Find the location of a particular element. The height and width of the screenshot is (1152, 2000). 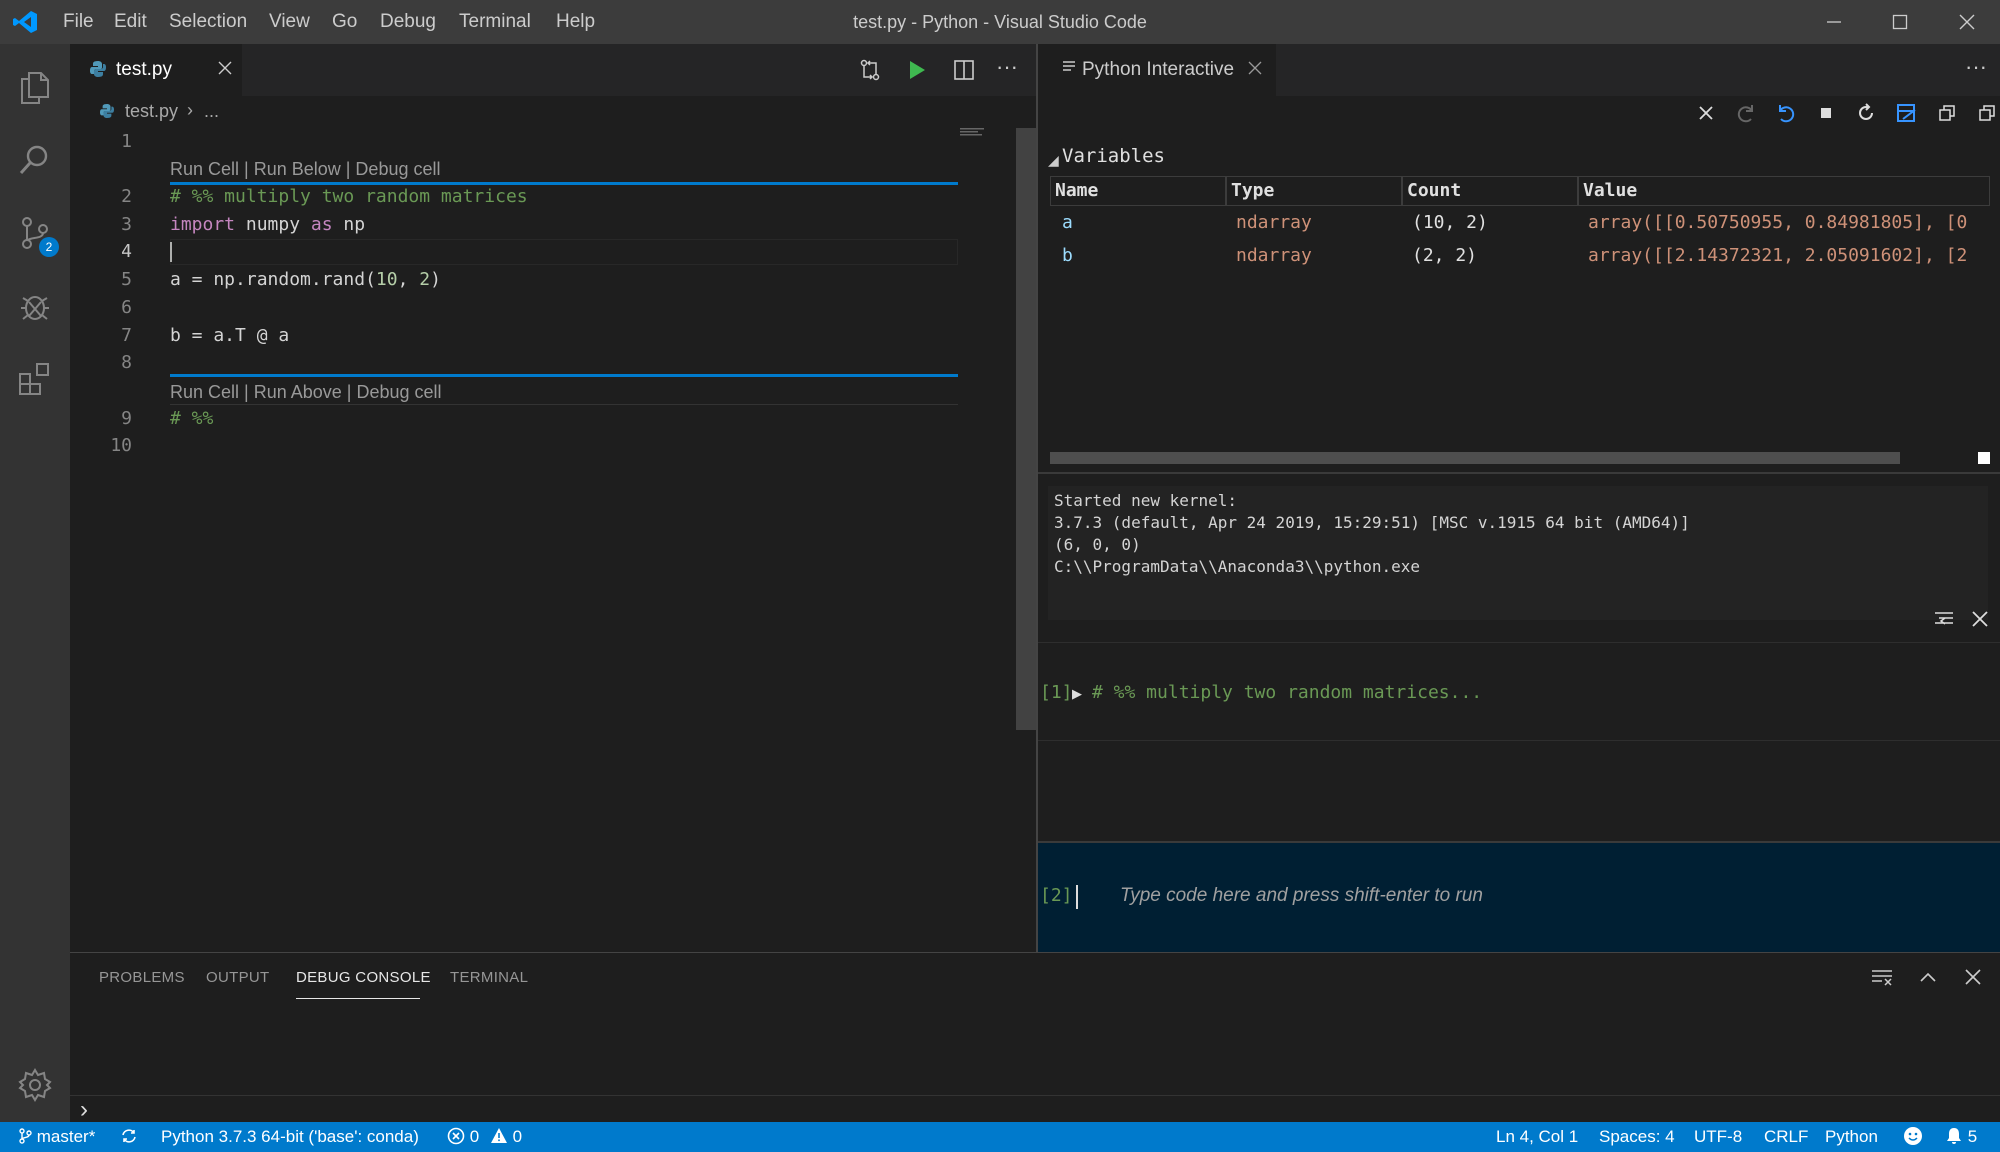

module-name: numpy is located at coordinates (273, 224).